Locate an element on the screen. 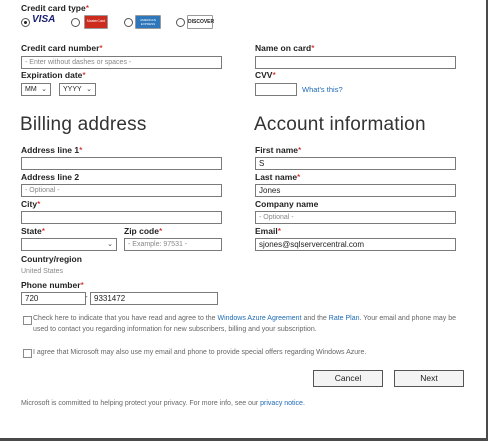 This screenshot has height=445, width=490. country-value: United States is located at coordinates (42, 271).